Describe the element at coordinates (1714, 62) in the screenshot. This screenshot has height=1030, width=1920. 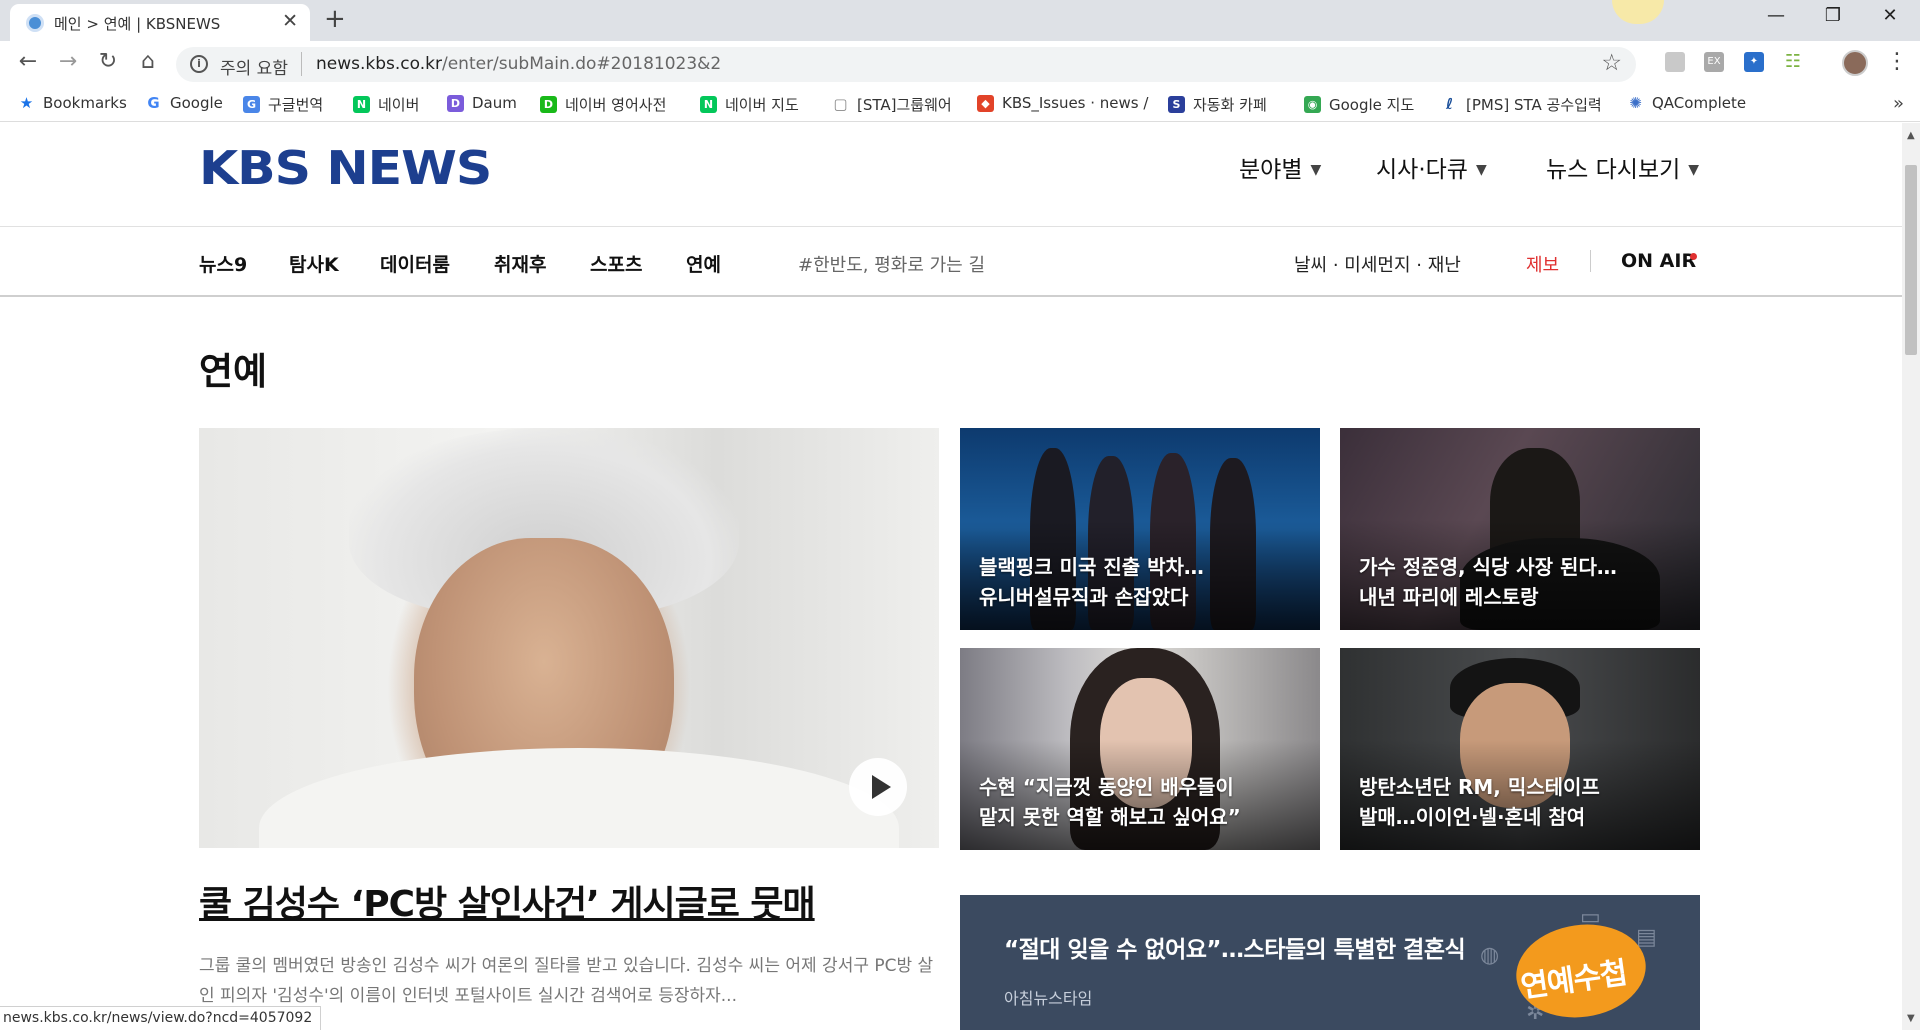
I see `extension-ex-icon: EX` at that location.